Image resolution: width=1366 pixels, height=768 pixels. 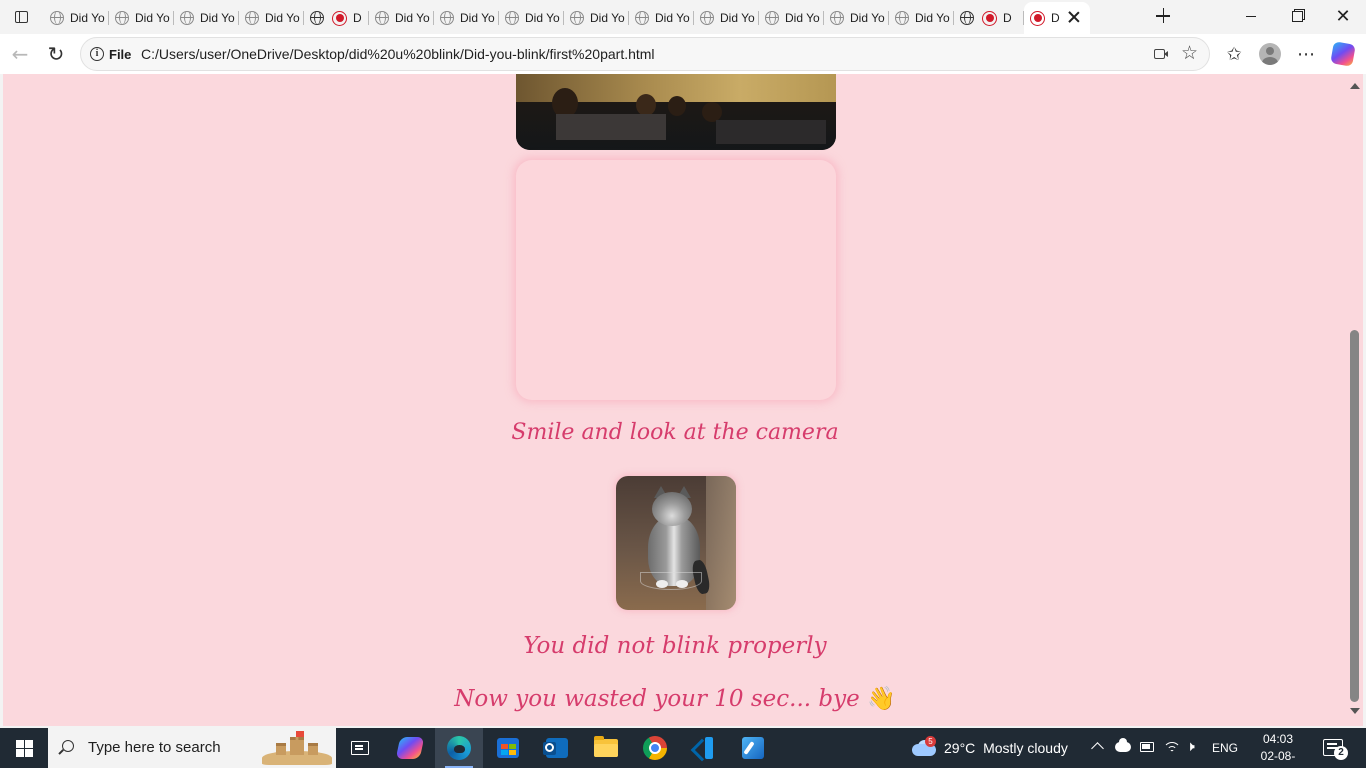 I want to click on more-dots-icon: ⋯, so click(x=1306, y=54).